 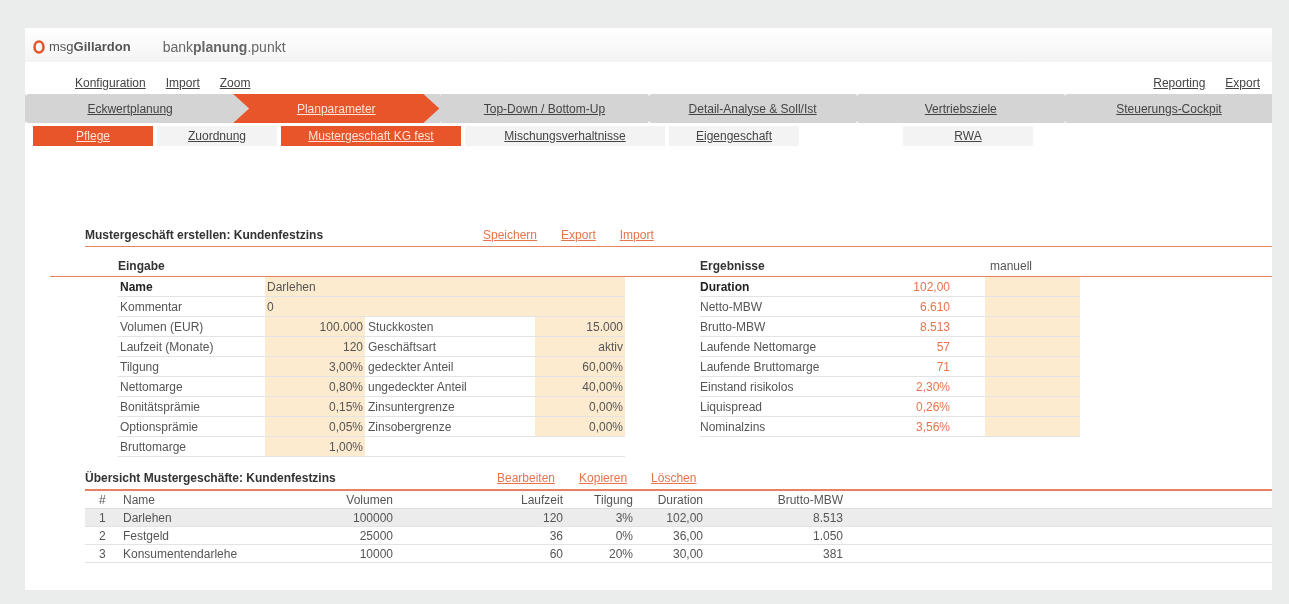 I want to click on group-heading: Ergebnisse, so click(x=733, y=266).